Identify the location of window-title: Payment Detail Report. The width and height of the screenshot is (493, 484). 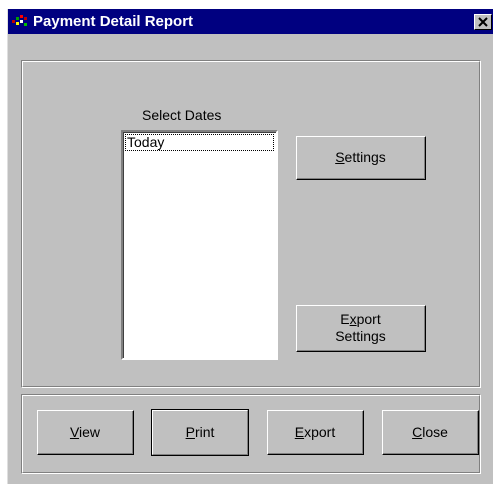
(113, 21).